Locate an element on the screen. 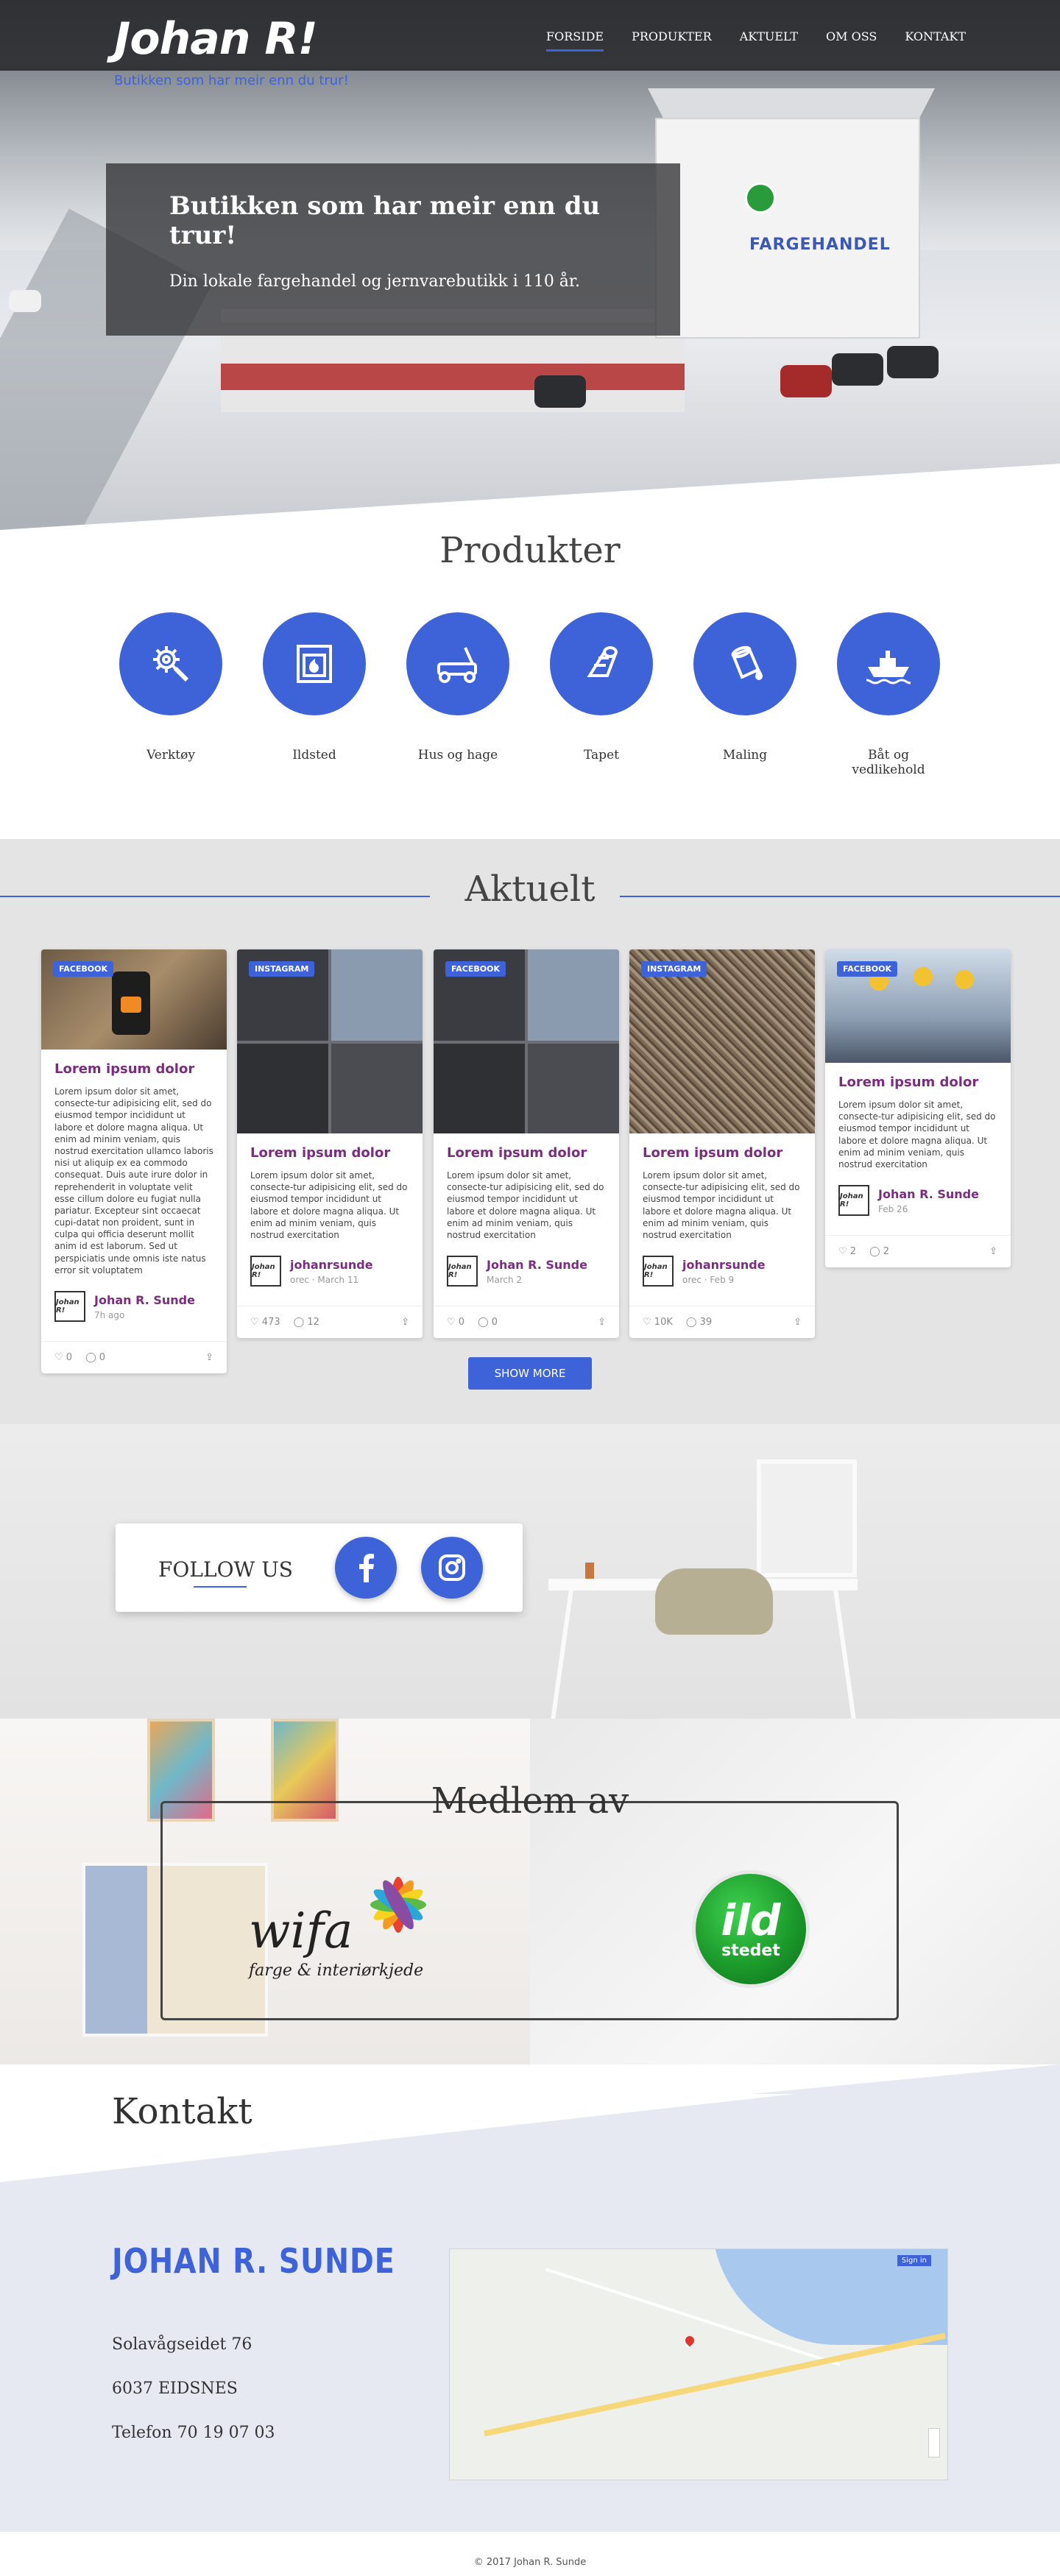  map-pin-icon is located at coordinates (689, 2340).